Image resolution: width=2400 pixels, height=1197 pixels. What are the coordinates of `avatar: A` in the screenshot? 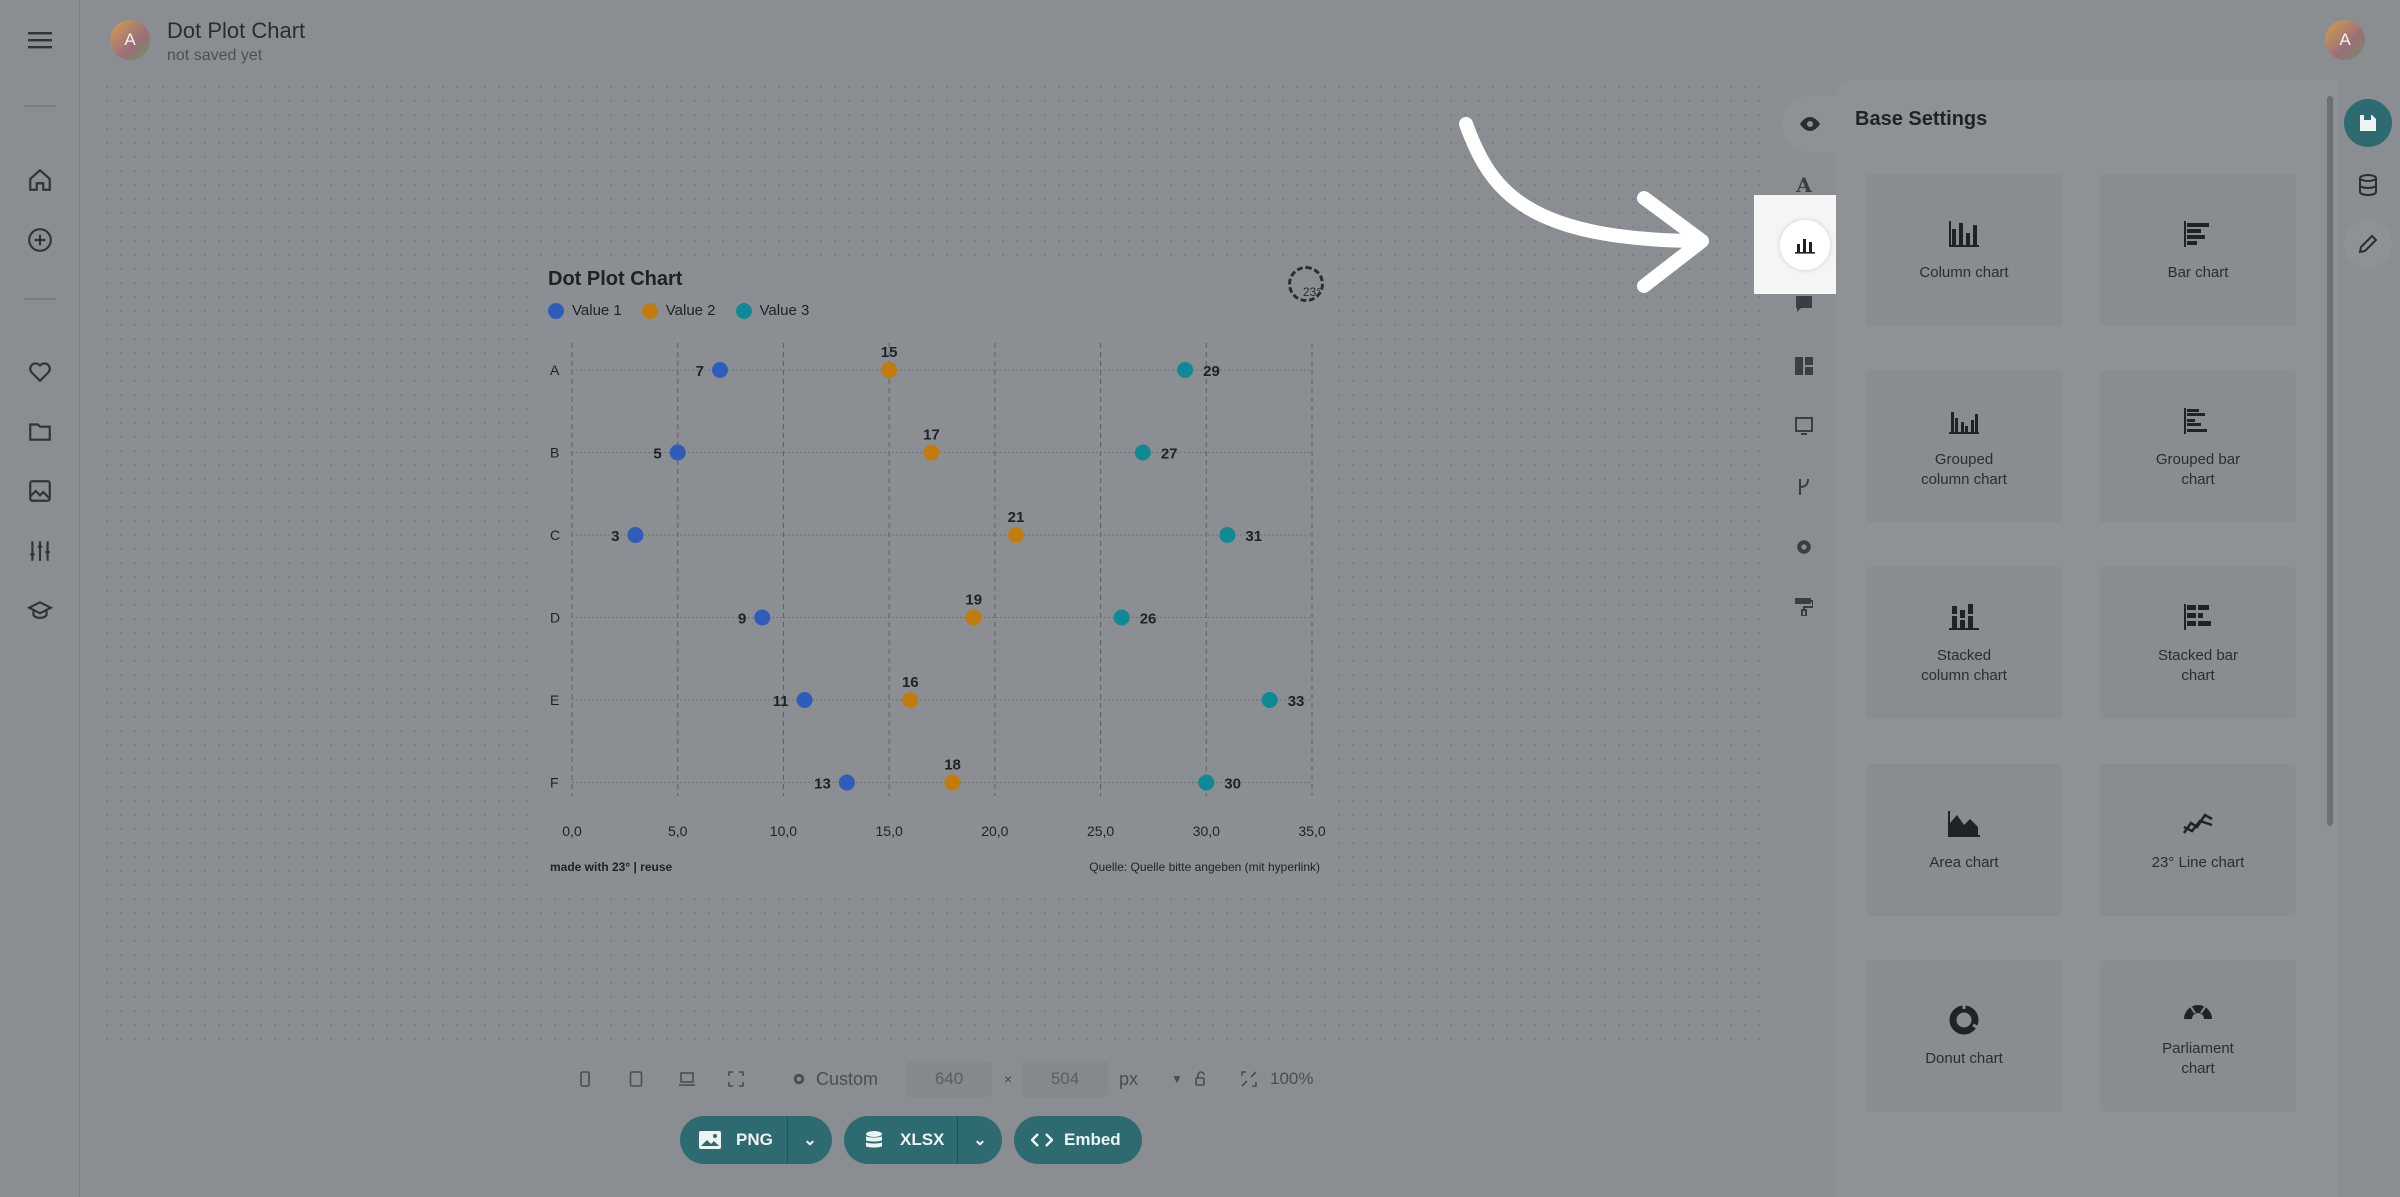 It's located at (130, 40).